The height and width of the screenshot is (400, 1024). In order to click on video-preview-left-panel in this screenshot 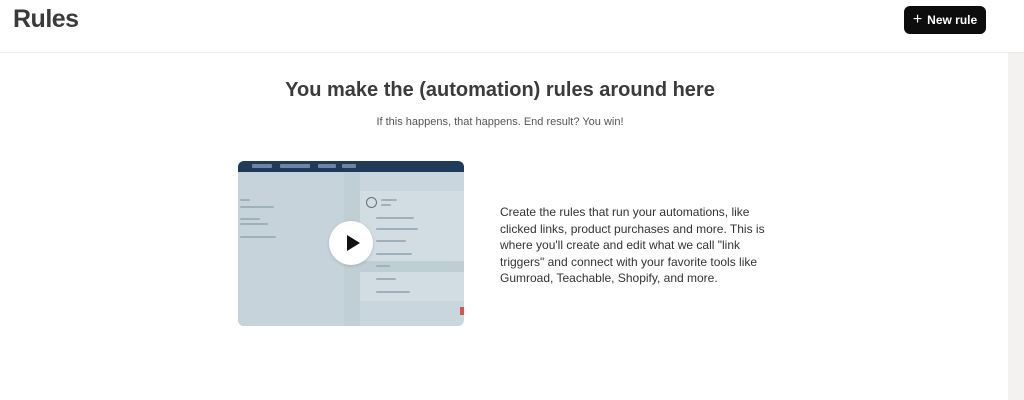, I will do `click(291, 249)`.